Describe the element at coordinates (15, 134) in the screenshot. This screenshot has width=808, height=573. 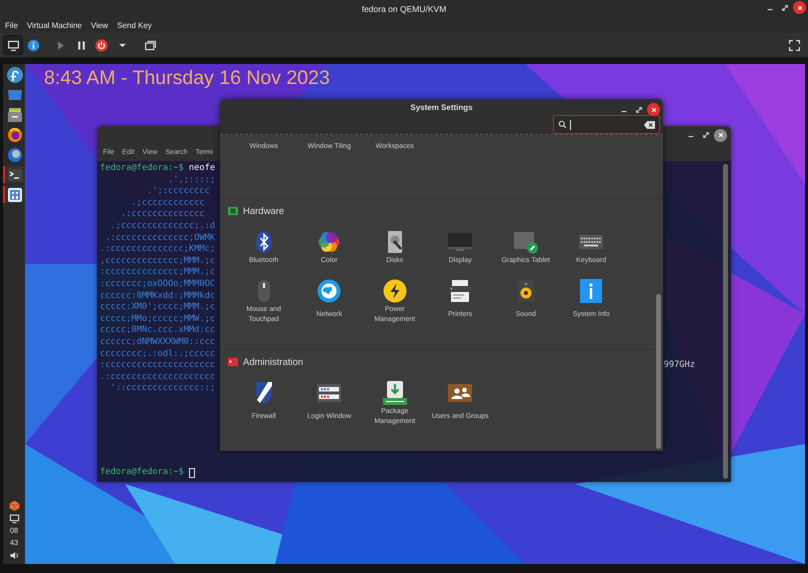
I see `browser-icon` at that location.